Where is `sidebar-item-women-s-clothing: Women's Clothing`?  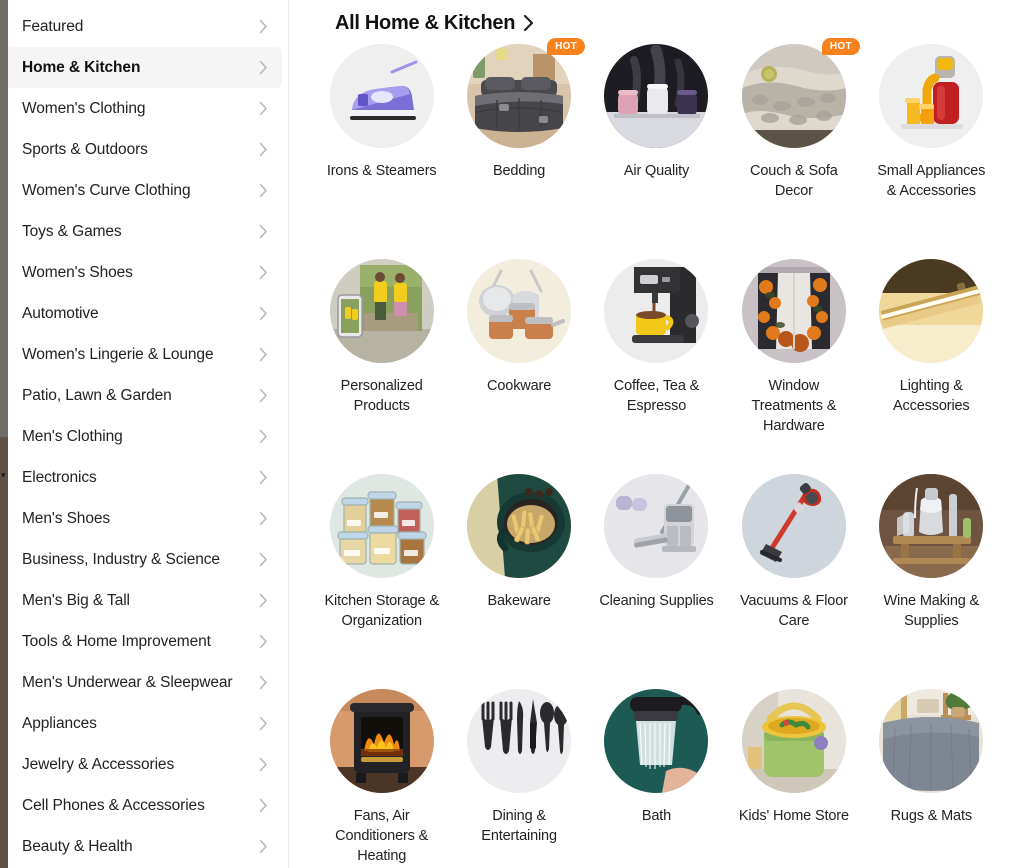
sidebar-item-women-s-clothing: Women's Clothing is located at coordinates (144, 108).